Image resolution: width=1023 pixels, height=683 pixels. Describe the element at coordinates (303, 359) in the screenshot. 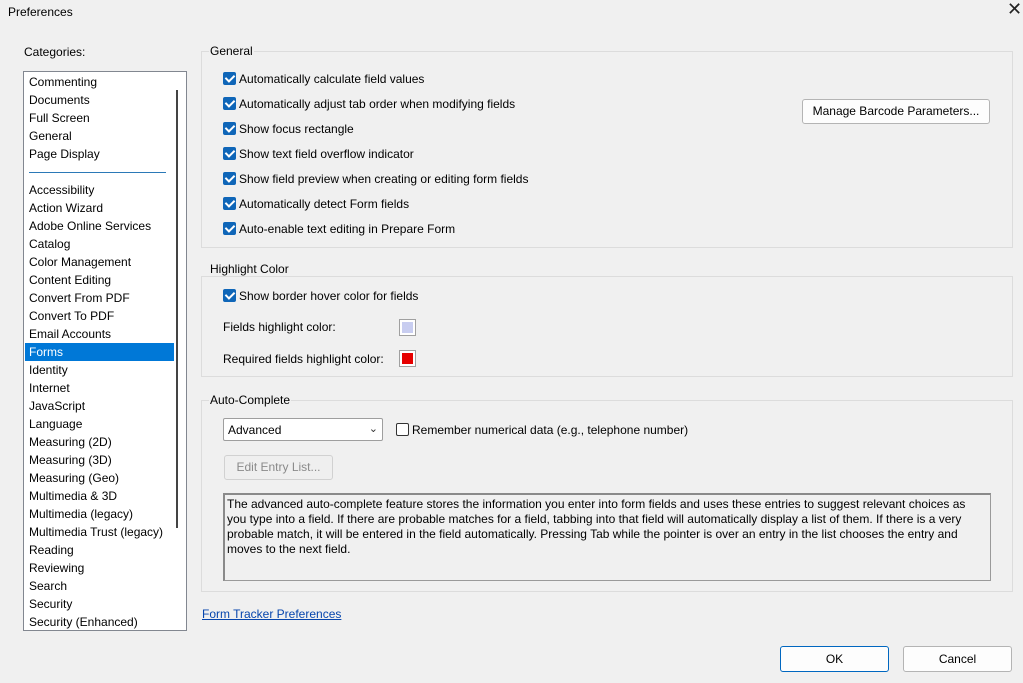

I see `required-highlight-label: Required fields highlight color:` at that location.